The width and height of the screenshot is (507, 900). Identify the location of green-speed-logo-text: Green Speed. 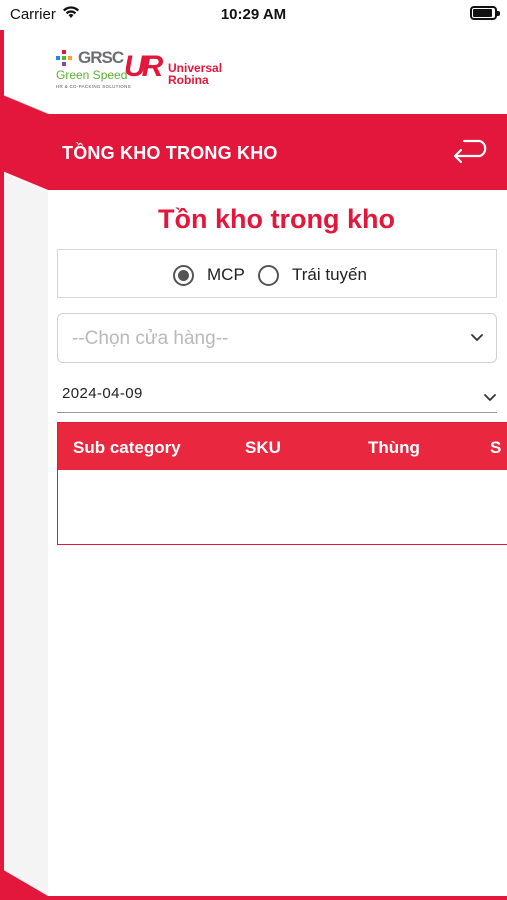
(92, 75).